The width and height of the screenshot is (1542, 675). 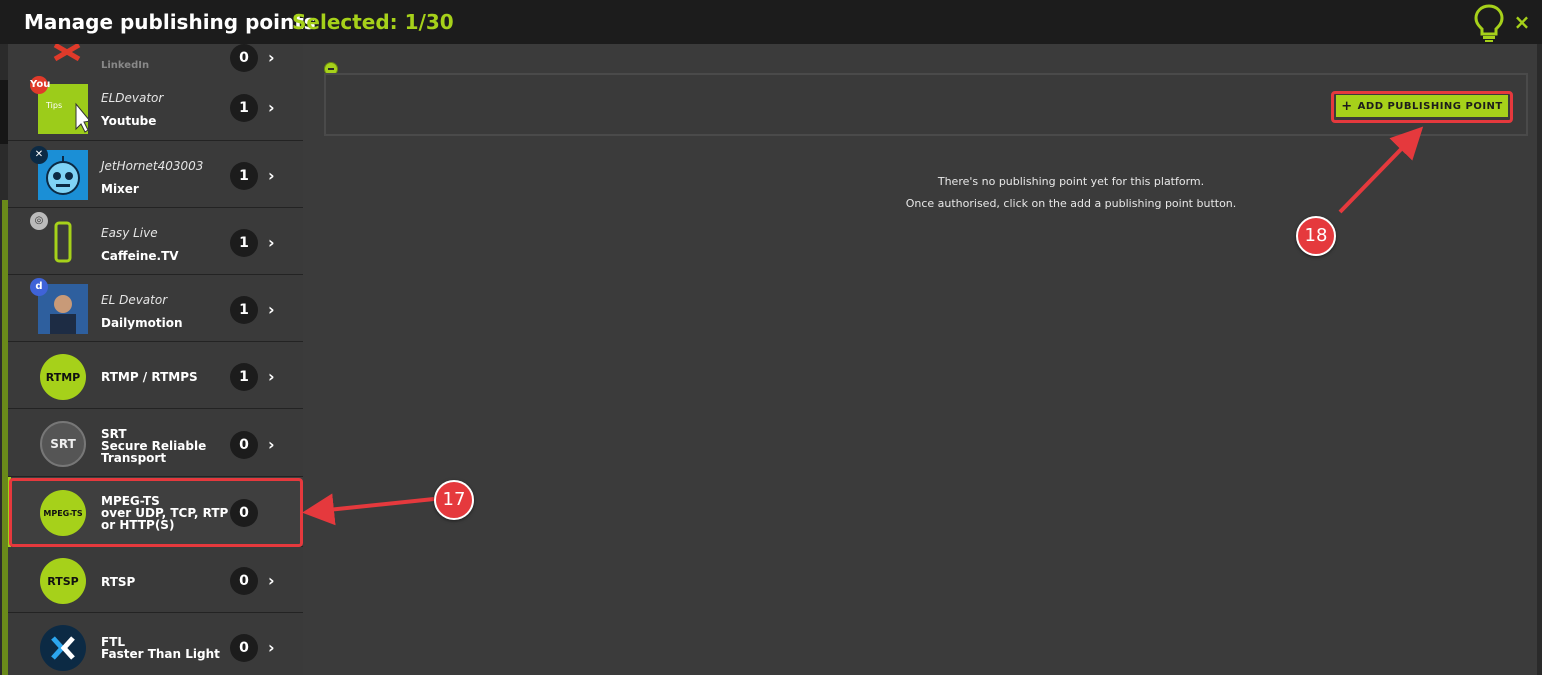 I want to click on sidebar-item-platform: Youtube, so click(x=129, y=121).